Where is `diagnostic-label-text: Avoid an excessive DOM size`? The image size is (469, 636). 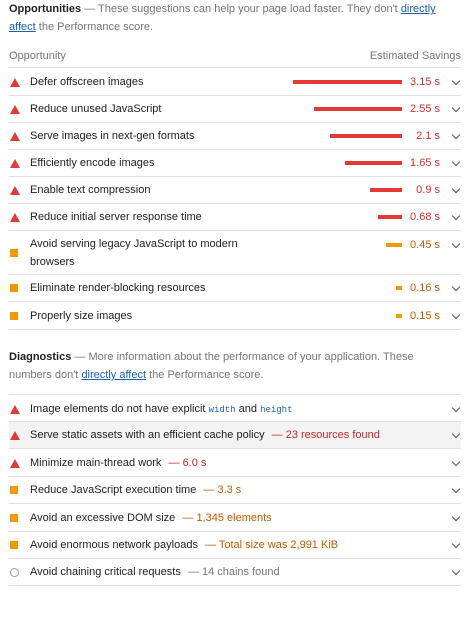 diagnostic-label-text: Avoid an excessive DOM size is located at coordinates (103, 518).